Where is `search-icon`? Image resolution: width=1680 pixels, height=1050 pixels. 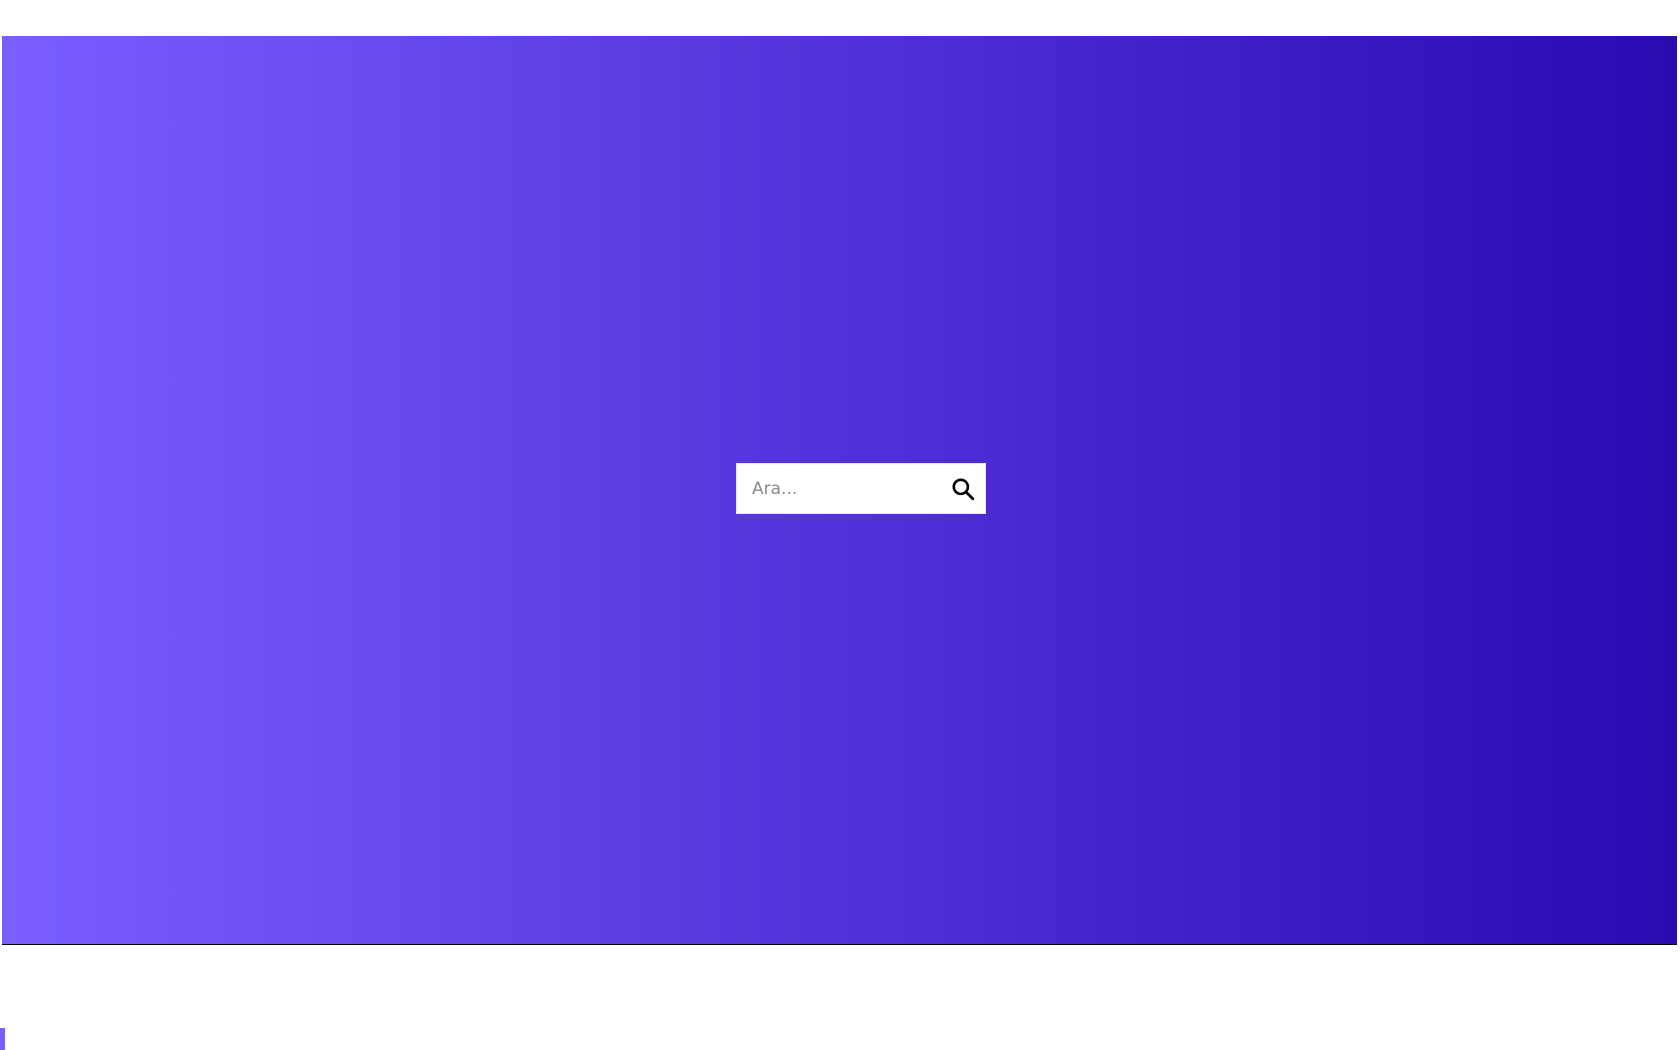 search-icon is located at coordinates (963, 488).